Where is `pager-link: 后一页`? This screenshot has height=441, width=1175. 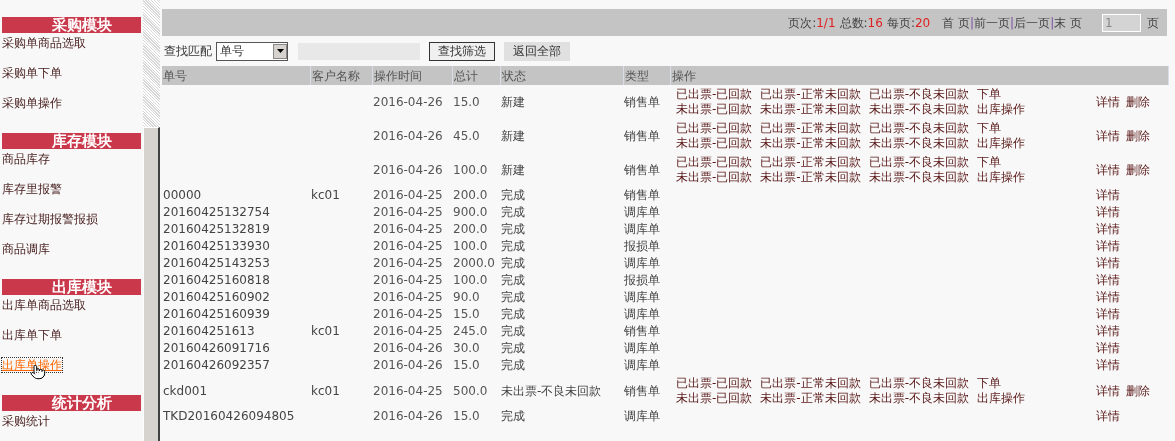
pager-link: 后一页 is located at coordinates (1032, 22).